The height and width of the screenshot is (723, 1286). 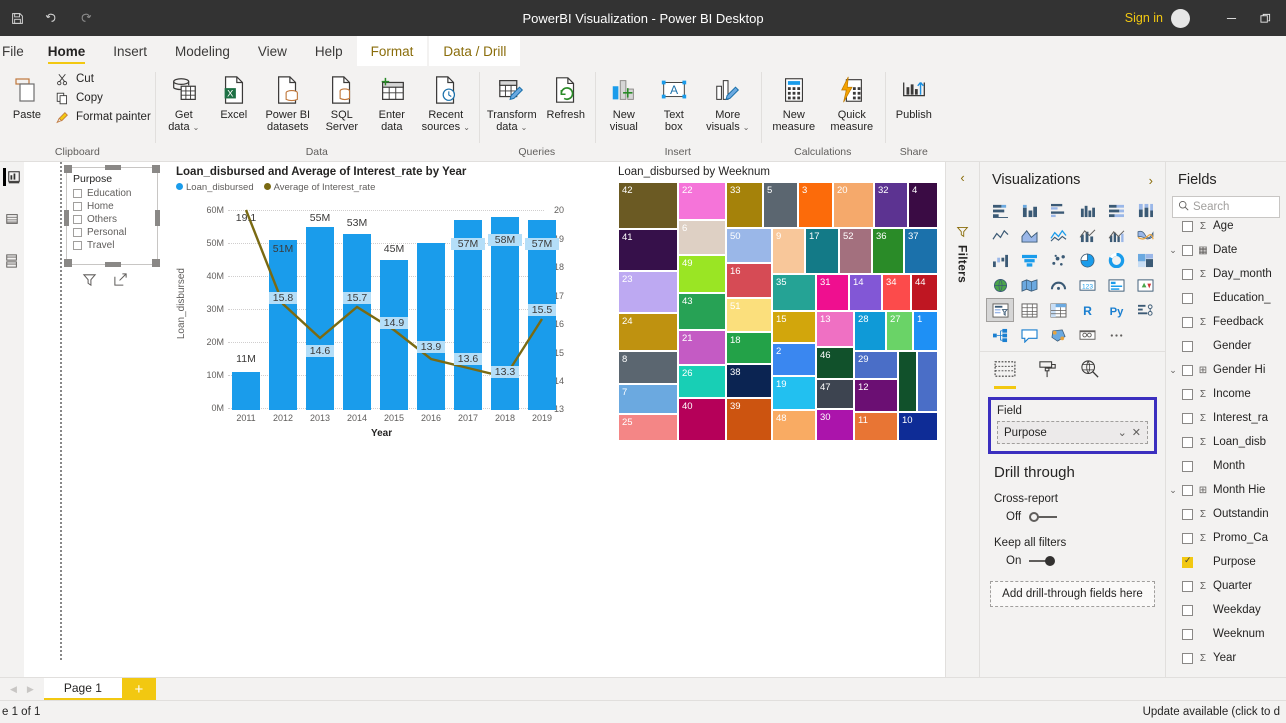 I want to click on resize-handle-s, so click(x=113, y=264).